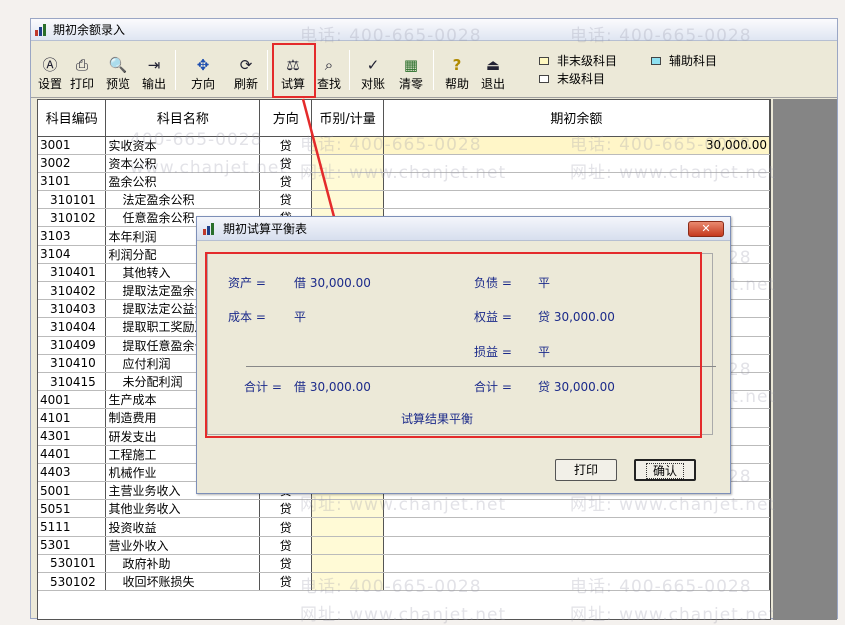 The image size is (845, 625). What do you see at coordinates (665, 470) in the screenshot?
I see `dialog-confirm-button: 确认` at bounding box center [665, 470].